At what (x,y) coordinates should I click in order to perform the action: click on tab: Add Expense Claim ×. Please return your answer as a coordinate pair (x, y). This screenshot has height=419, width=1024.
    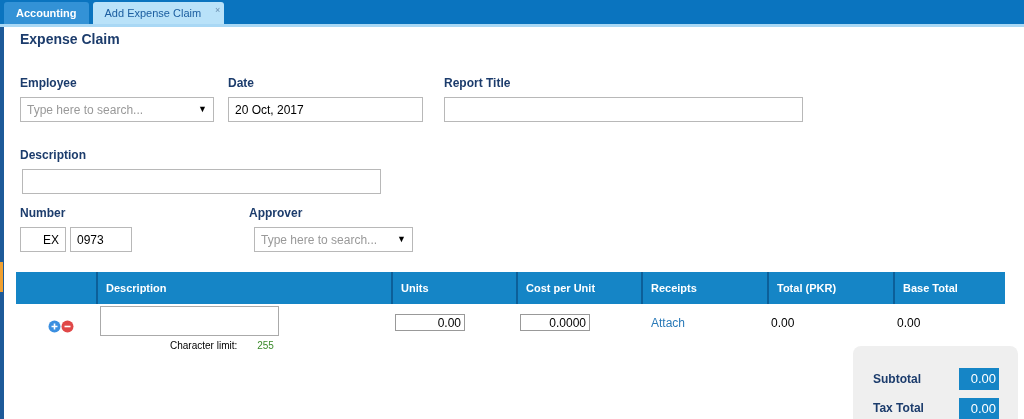
    Looking at the image, I should click on (158, 13).